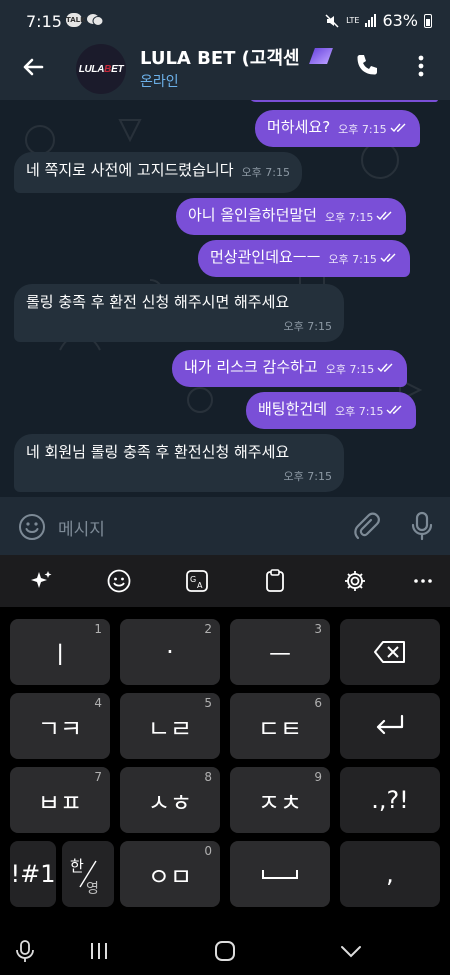  I want to click on enter-icon, so click(390, 724).